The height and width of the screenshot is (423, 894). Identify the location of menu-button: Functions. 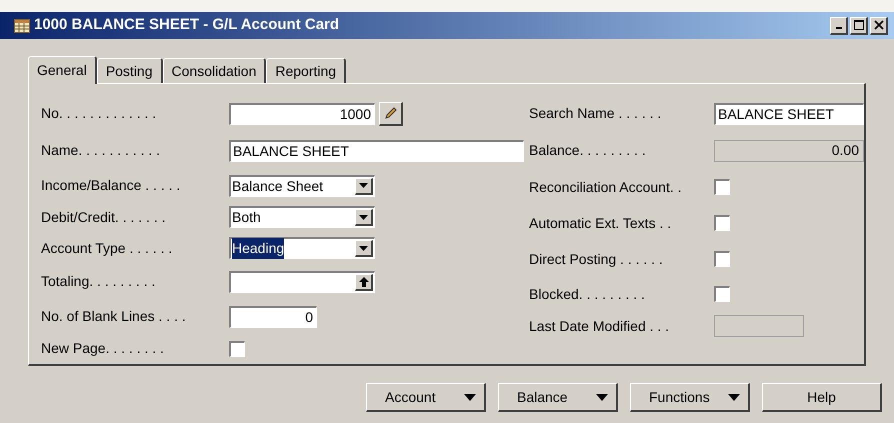
(690, 397).